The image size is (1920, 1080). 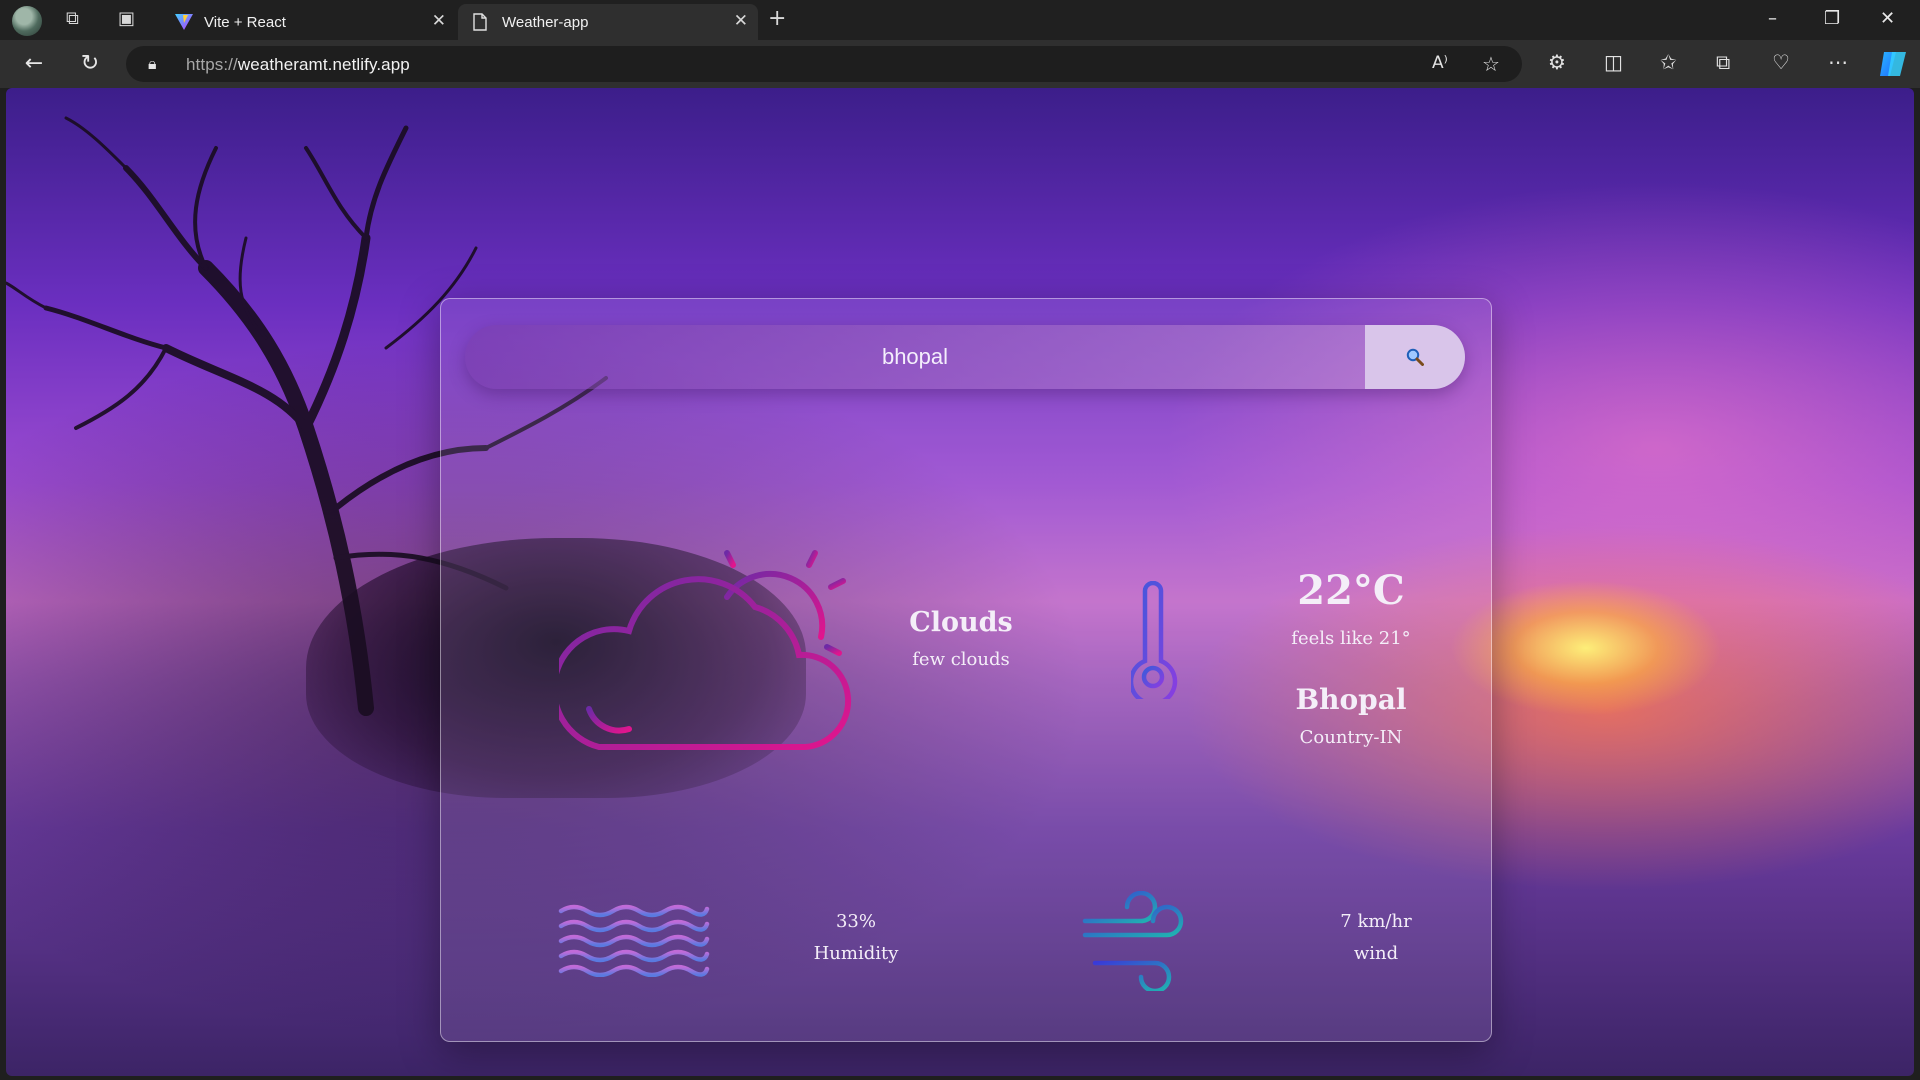 What do you see at coordinates (90, 64) in the screenshot?
I see `refresh-icon: ↻` at bounding box center [90, 64].